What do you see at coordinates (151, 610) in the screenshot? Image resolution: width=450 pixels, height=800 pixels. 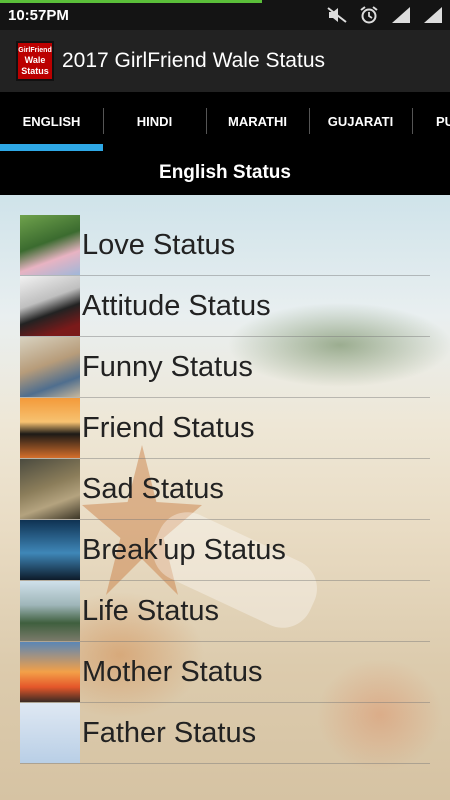 I see `list-item-label: Life Status` at bounding box center [151, 610].